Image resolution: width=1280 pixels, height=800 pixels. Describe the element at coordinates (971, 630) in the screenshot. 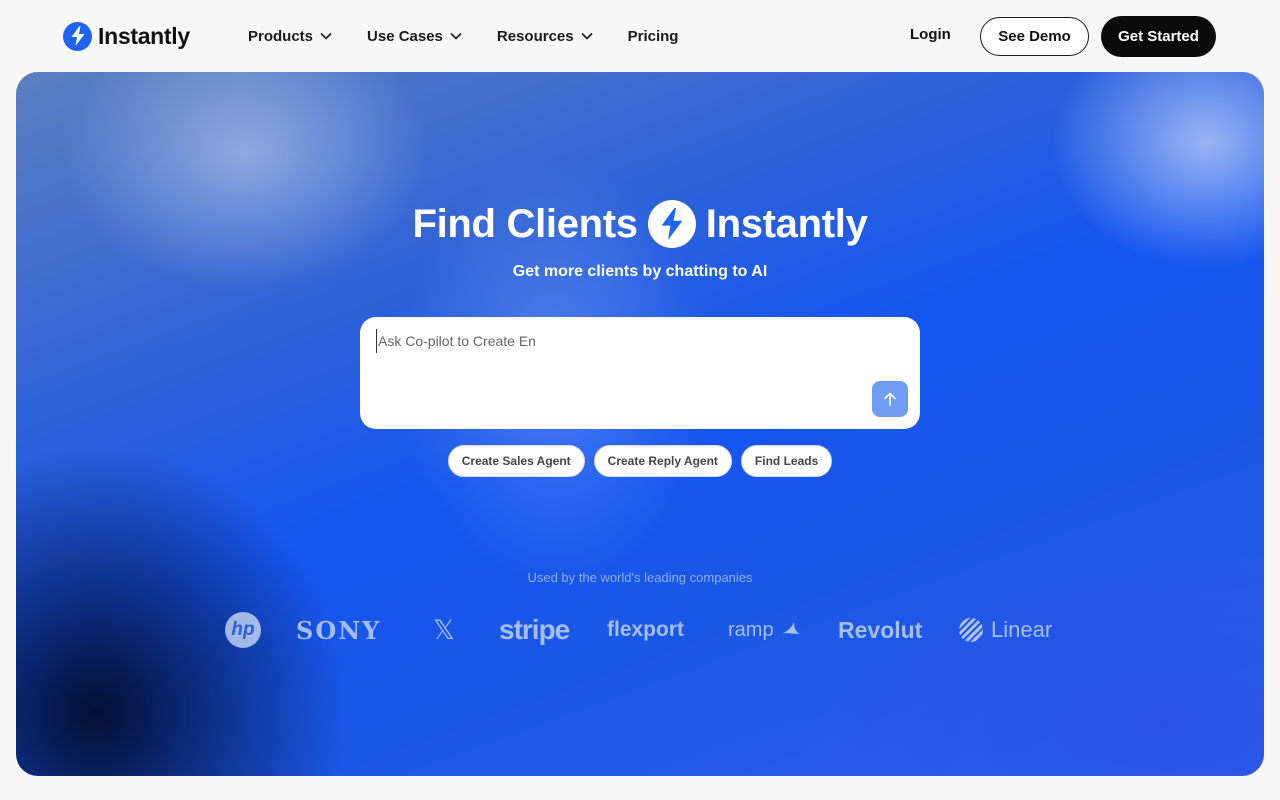

I see `linear-mark-icon` at that location.